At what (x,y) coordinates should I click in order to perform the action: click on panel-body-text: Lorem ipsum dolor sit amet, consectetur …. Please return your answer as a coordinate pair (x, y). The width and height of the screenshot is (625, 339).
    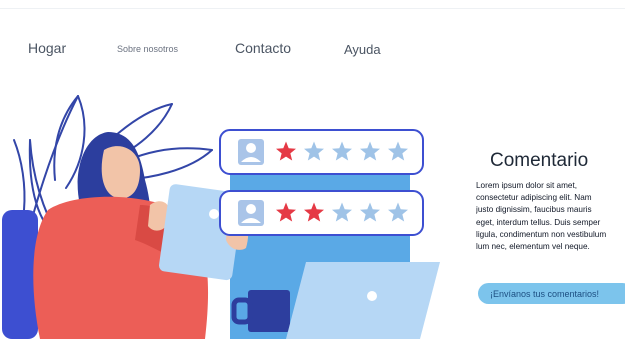
    Looking at the image, I should click on (541, 216).